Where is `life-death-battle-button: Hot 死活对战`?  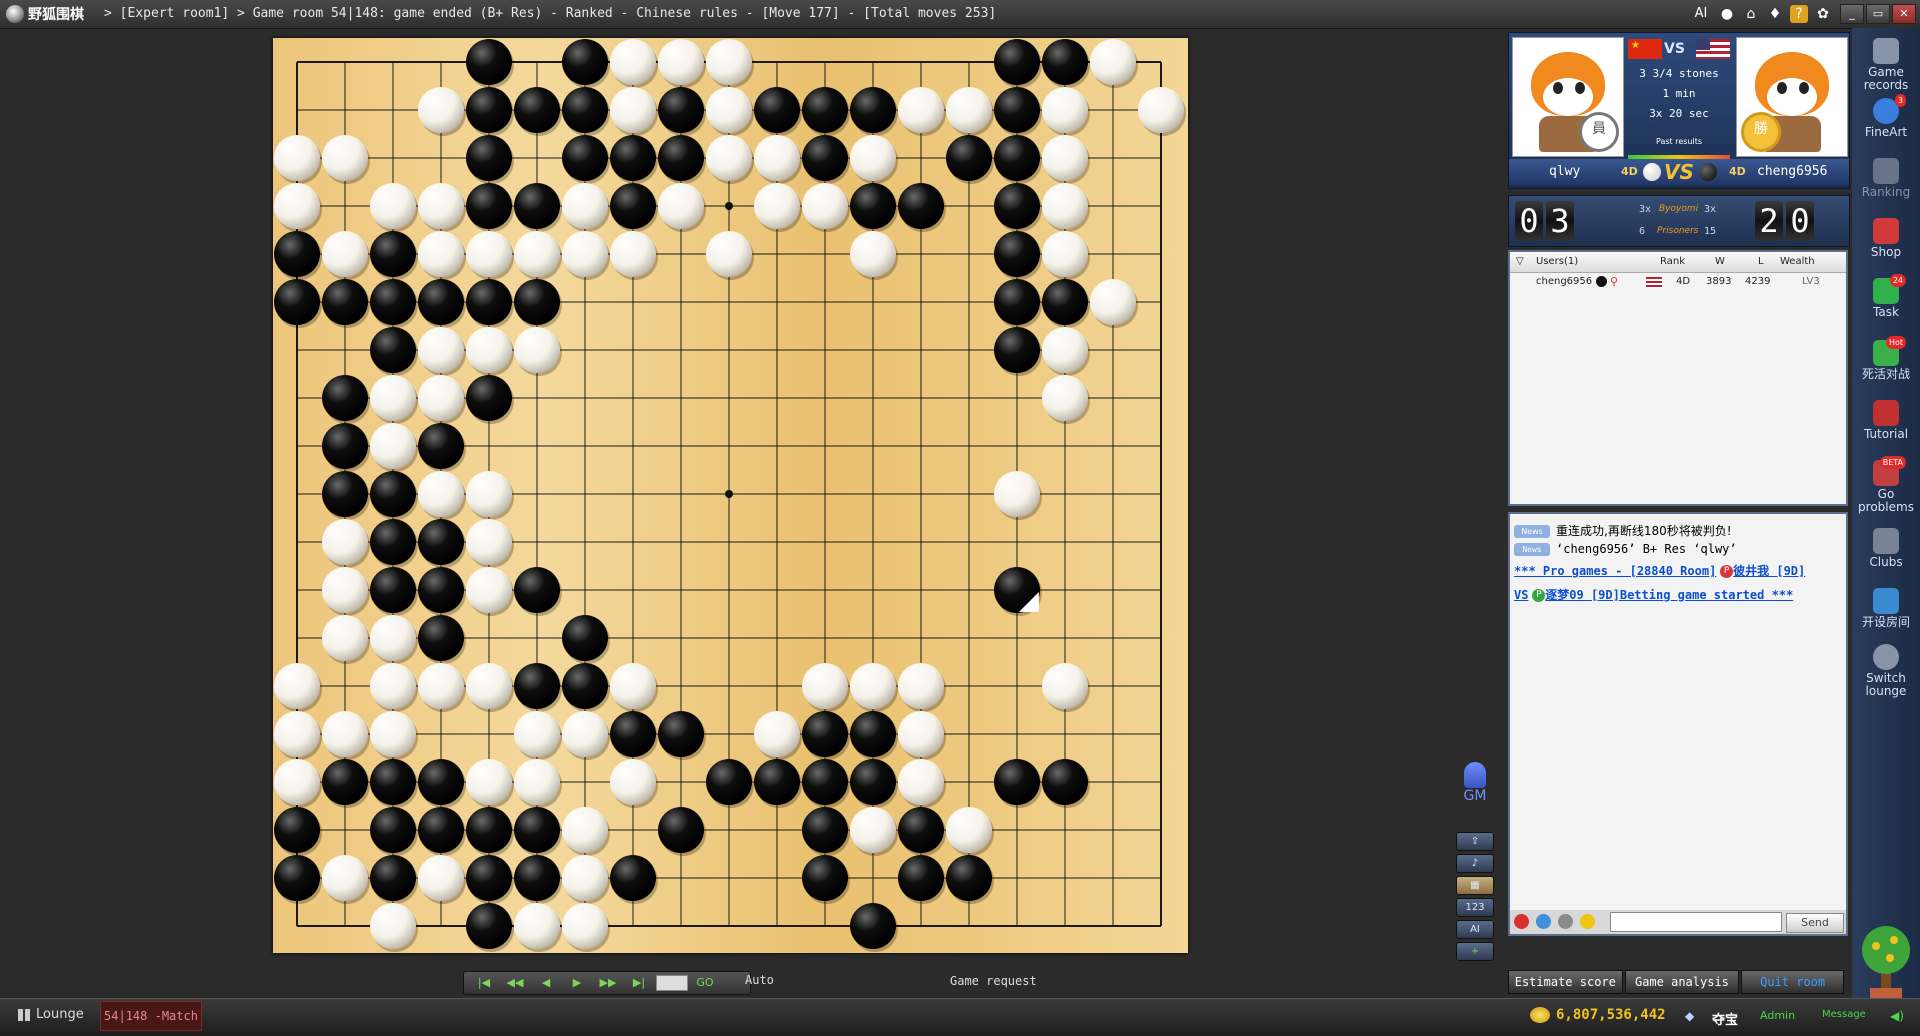
life-death-battle-button: Hot 死活对战 is located at coordinates (1886, 358).